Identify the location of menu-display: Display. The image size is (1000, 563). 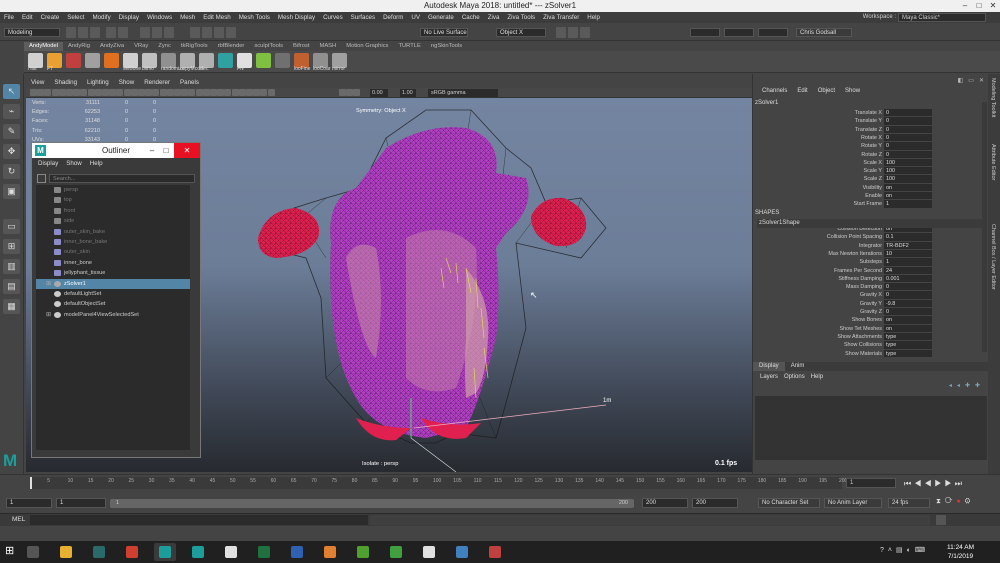
(129, 17).